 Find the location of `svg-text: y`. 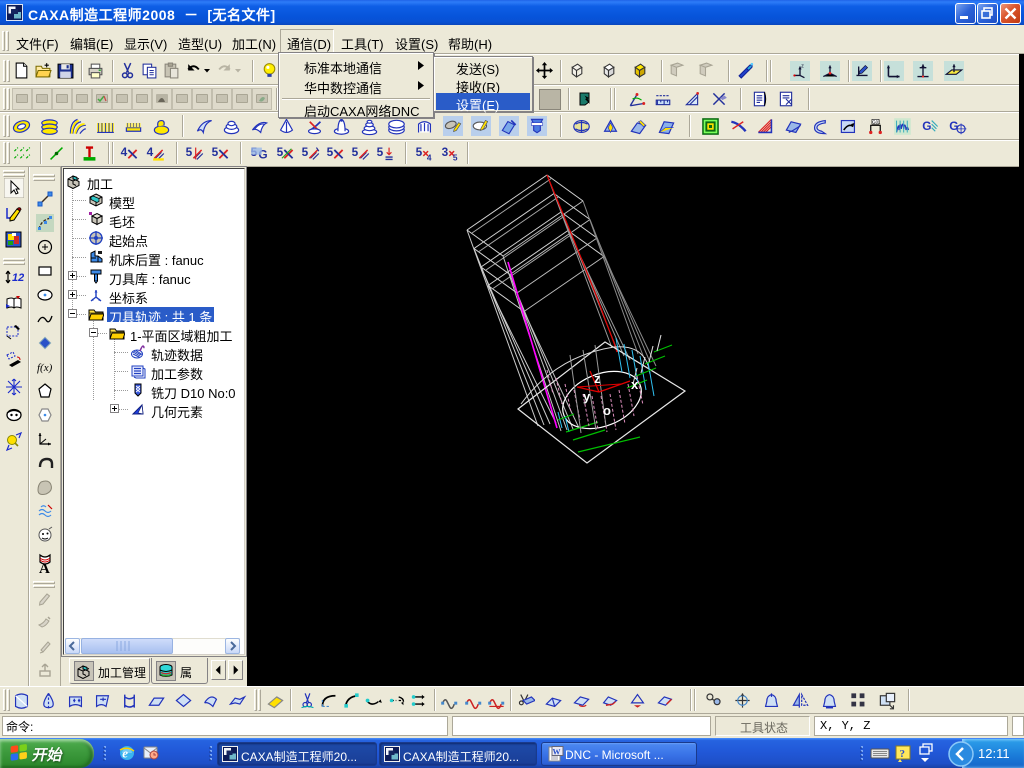

svg-text: y is located at coordinates (587, 396).